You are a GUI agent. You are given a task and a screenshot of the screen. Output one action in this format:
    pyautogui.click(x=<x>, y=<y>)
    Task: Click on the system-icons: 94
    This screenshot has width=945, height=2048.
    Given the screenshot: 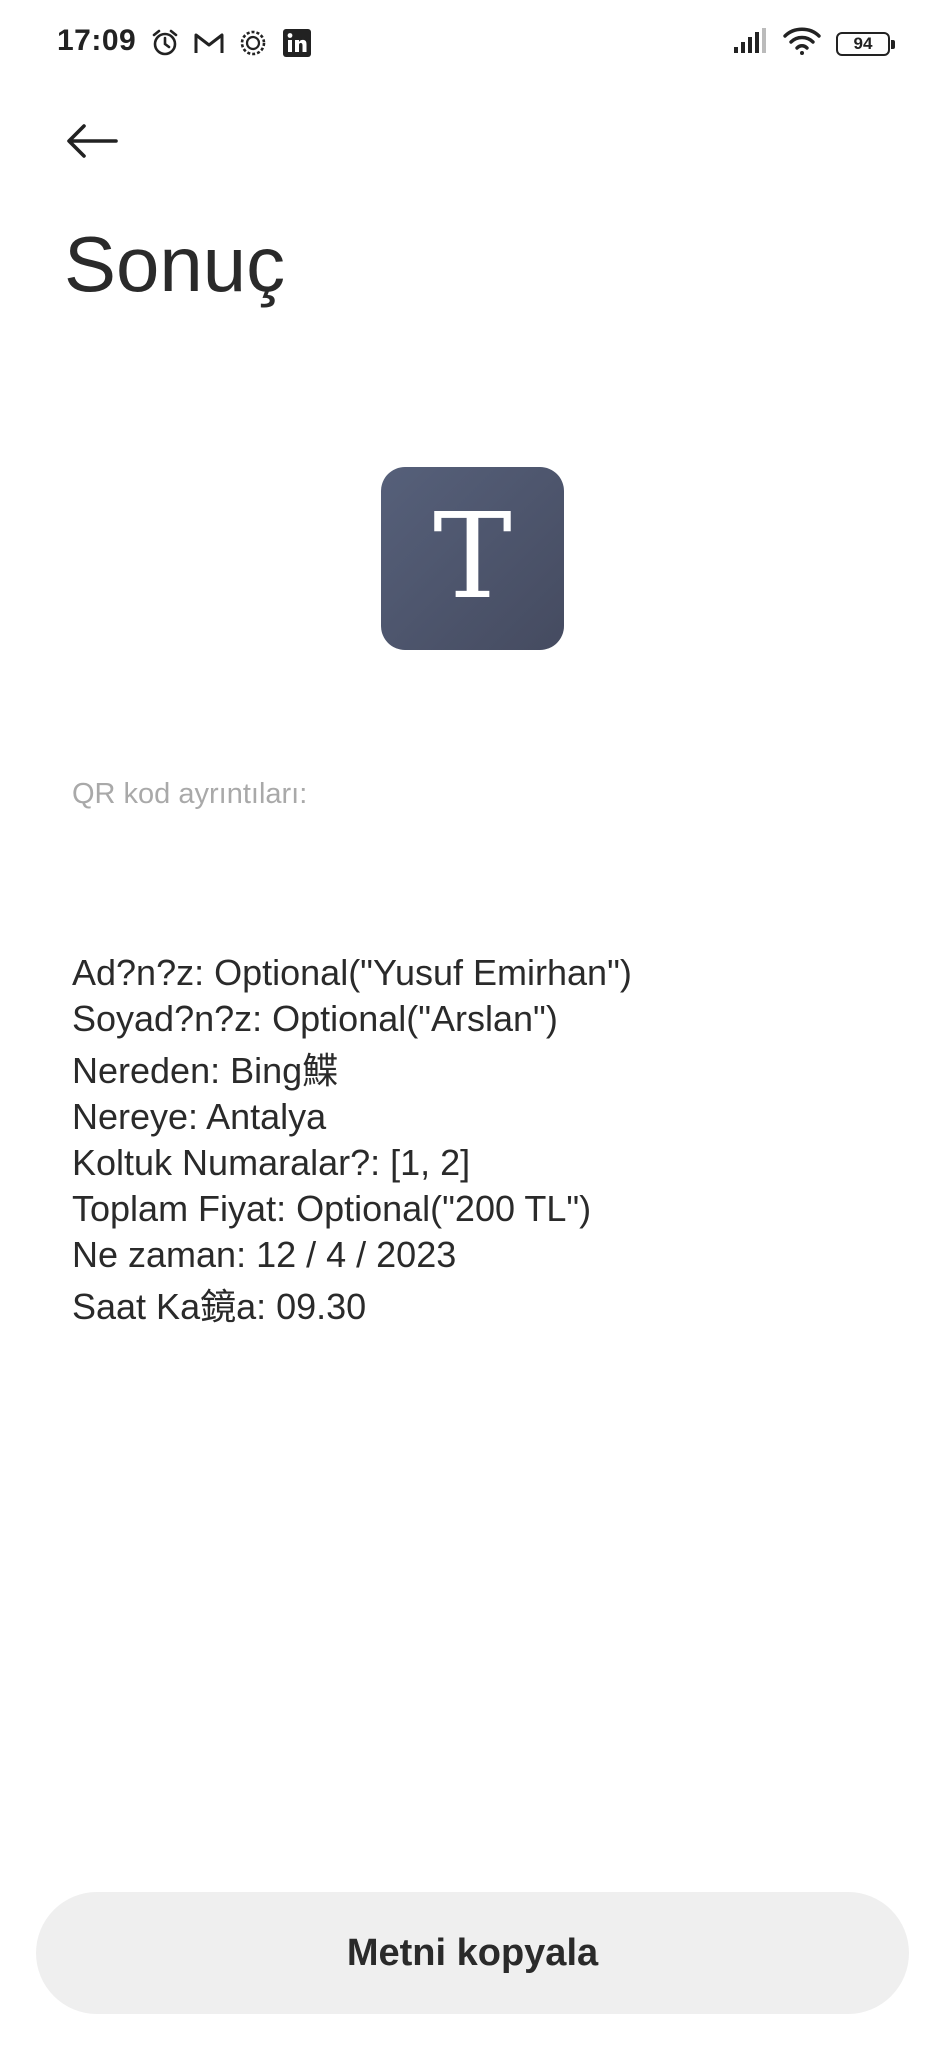 What is the action you would take?
    pyautogui.click(x=813, y=43)
    